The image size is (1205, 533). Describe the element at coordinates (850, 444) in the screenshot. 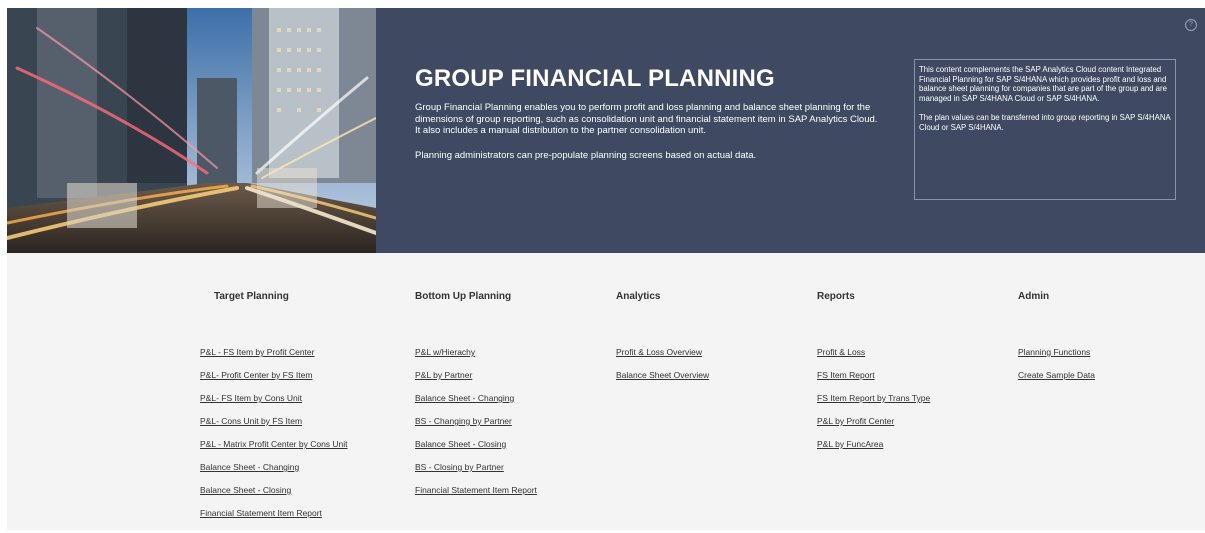

I see `link-pl-by-funcarea: P&L by FuncArea` at that location.